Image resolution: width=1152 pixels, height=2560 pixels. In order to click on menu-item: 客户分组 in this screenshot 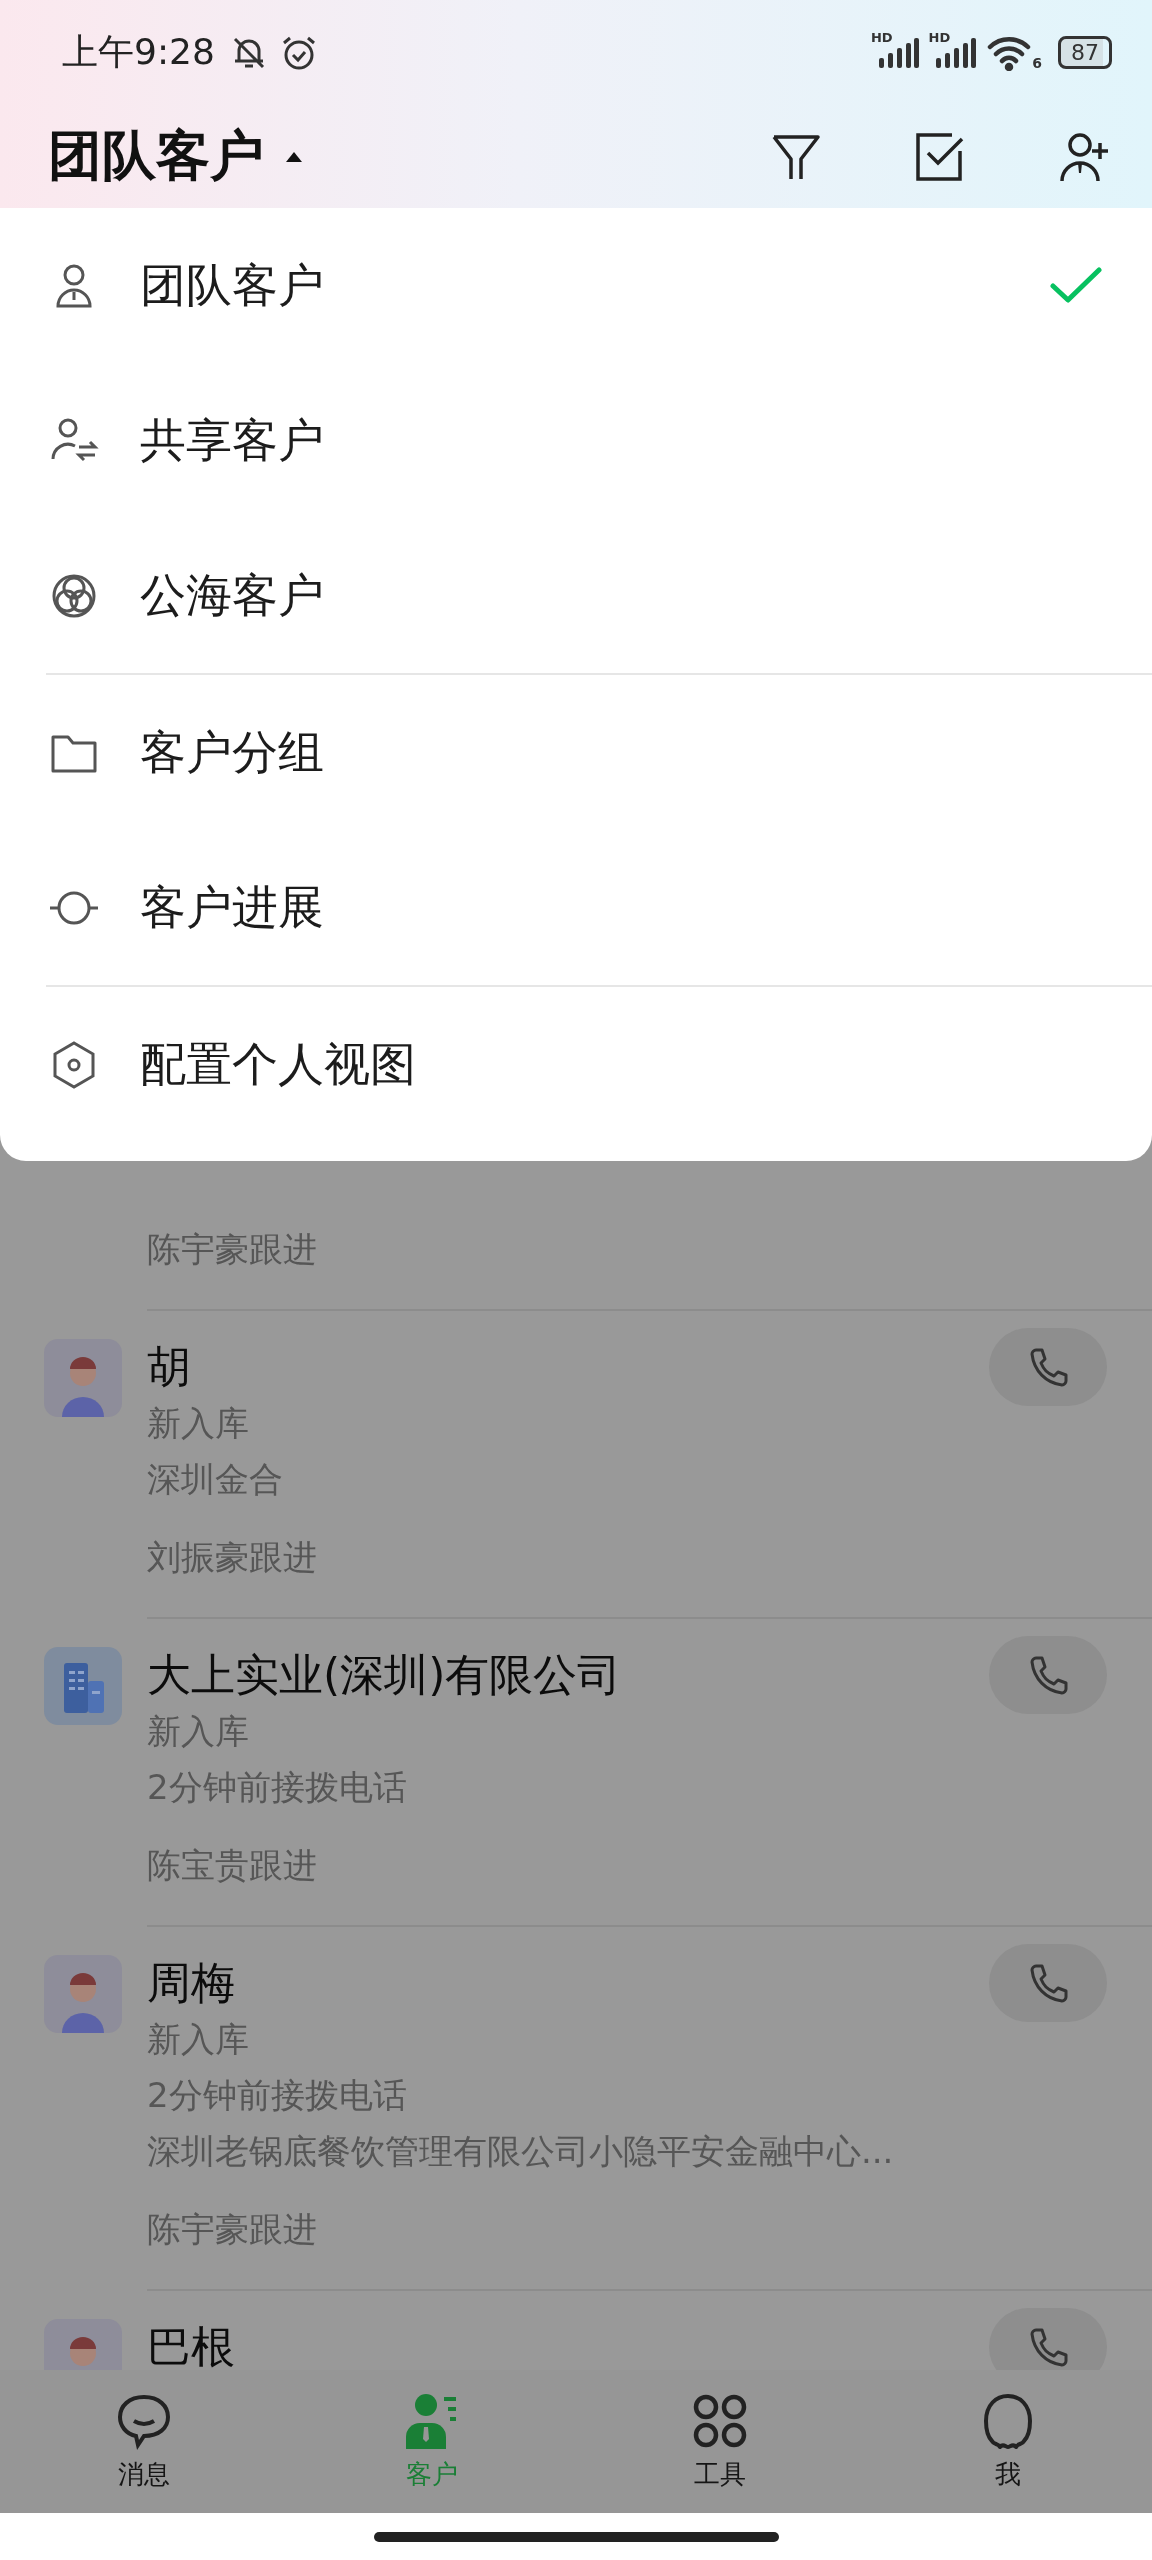, I will do `click(576, 752)`.